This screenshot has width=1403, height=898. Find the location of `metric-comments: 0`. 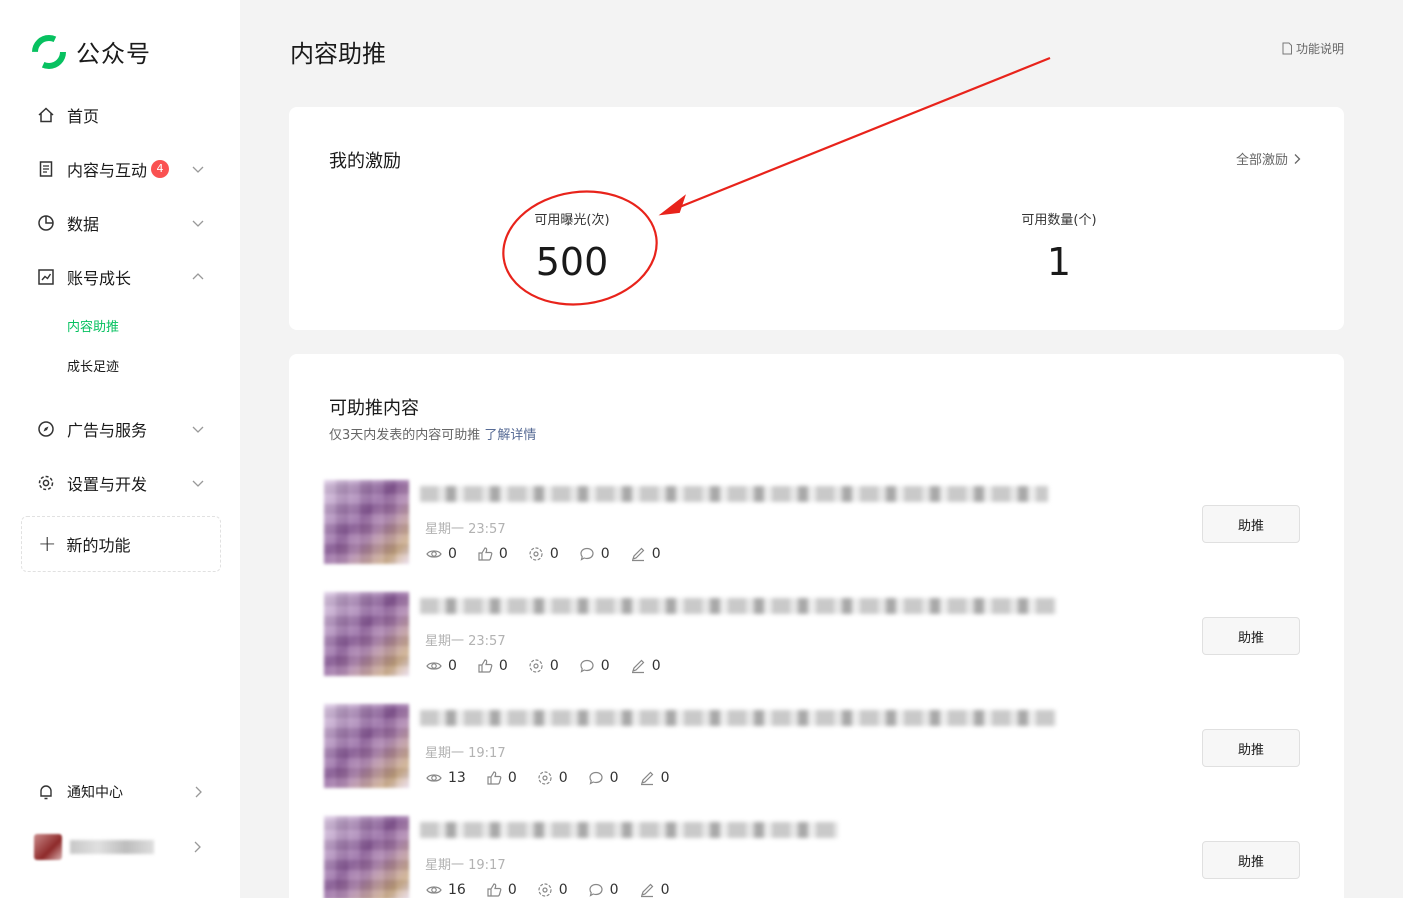

metric-comments: 0 is located at coordinates (594, 554).